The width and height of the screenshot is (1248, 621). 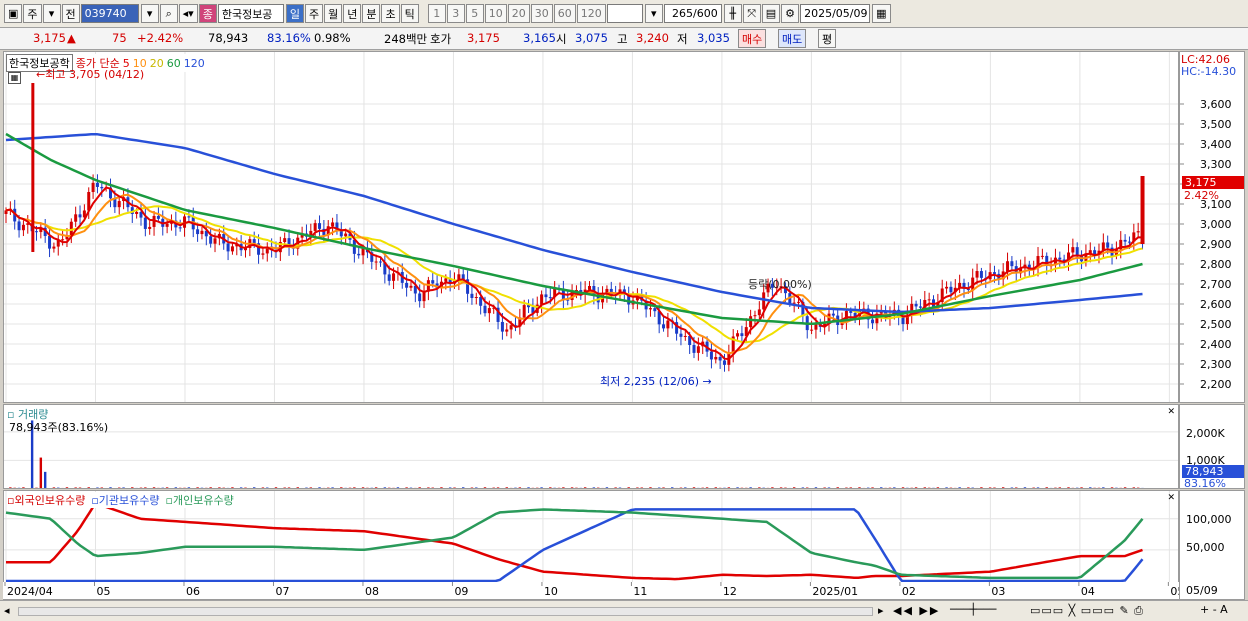 What do you see at coordinates (51, 13) in the screenshot?
I see `type-dropdown-icon: ▾` at bounding box center [51, 13].